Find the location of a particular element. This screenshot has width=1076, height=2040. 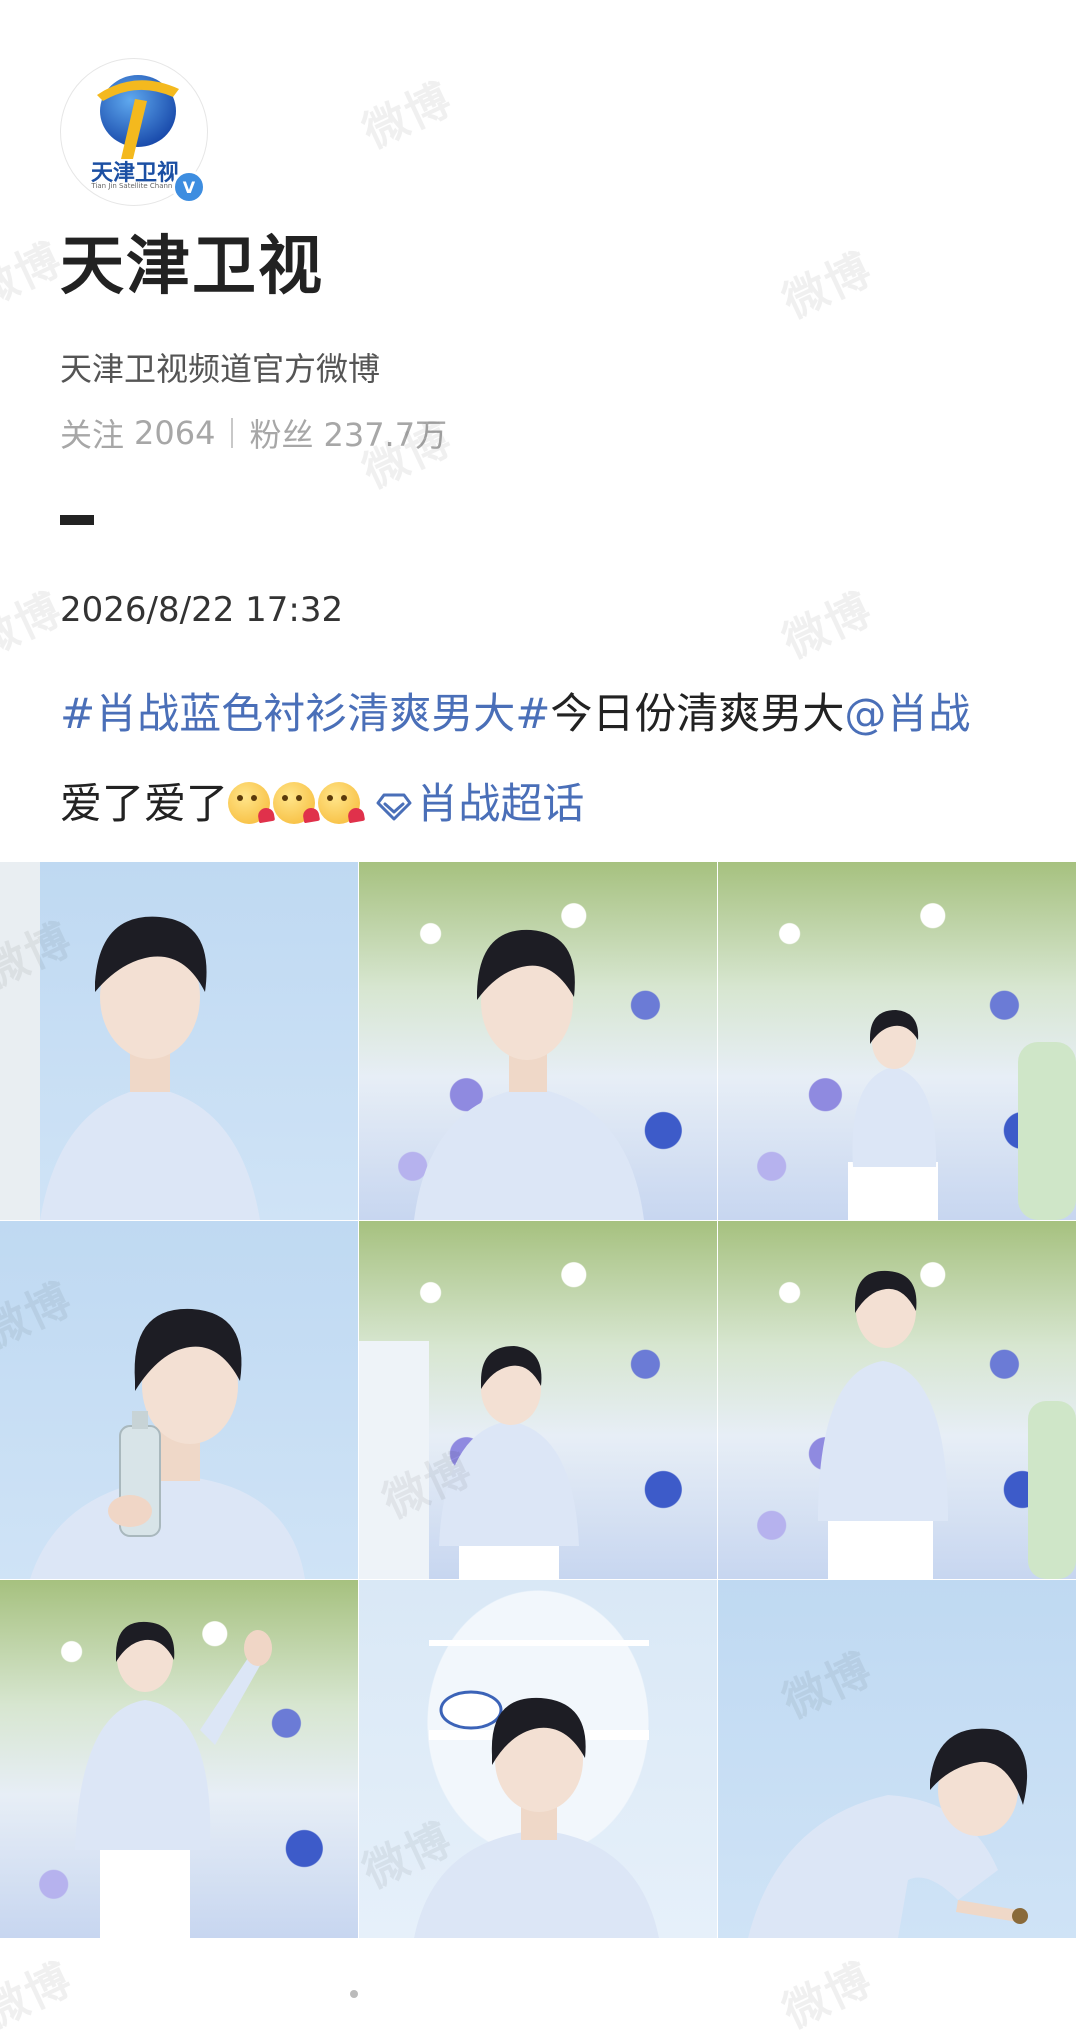

loading-indicator is located at coordinates (354, 1994).